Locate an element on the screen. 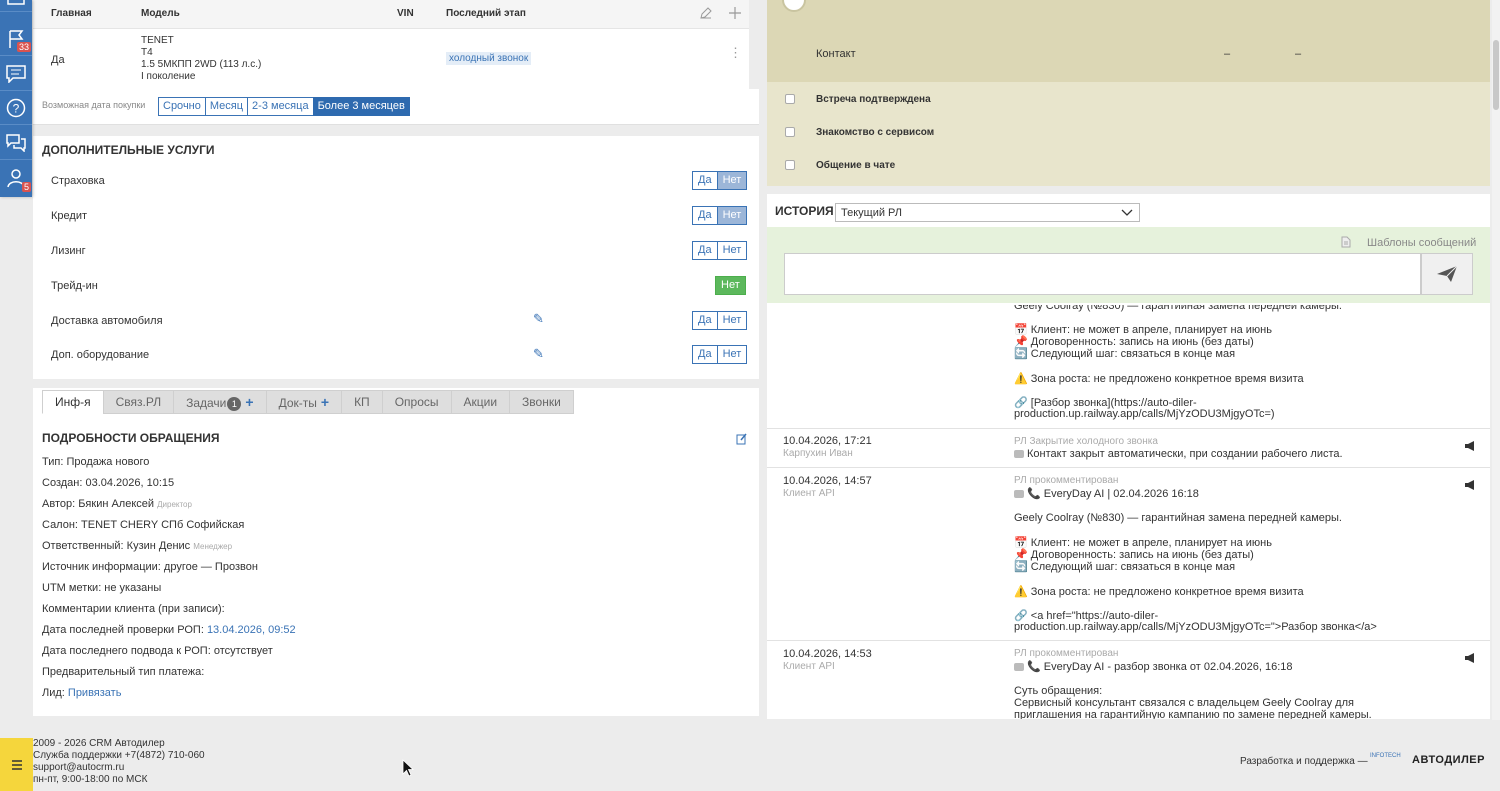  phone-icon: 📞 is located at coordinates (1034, 494).